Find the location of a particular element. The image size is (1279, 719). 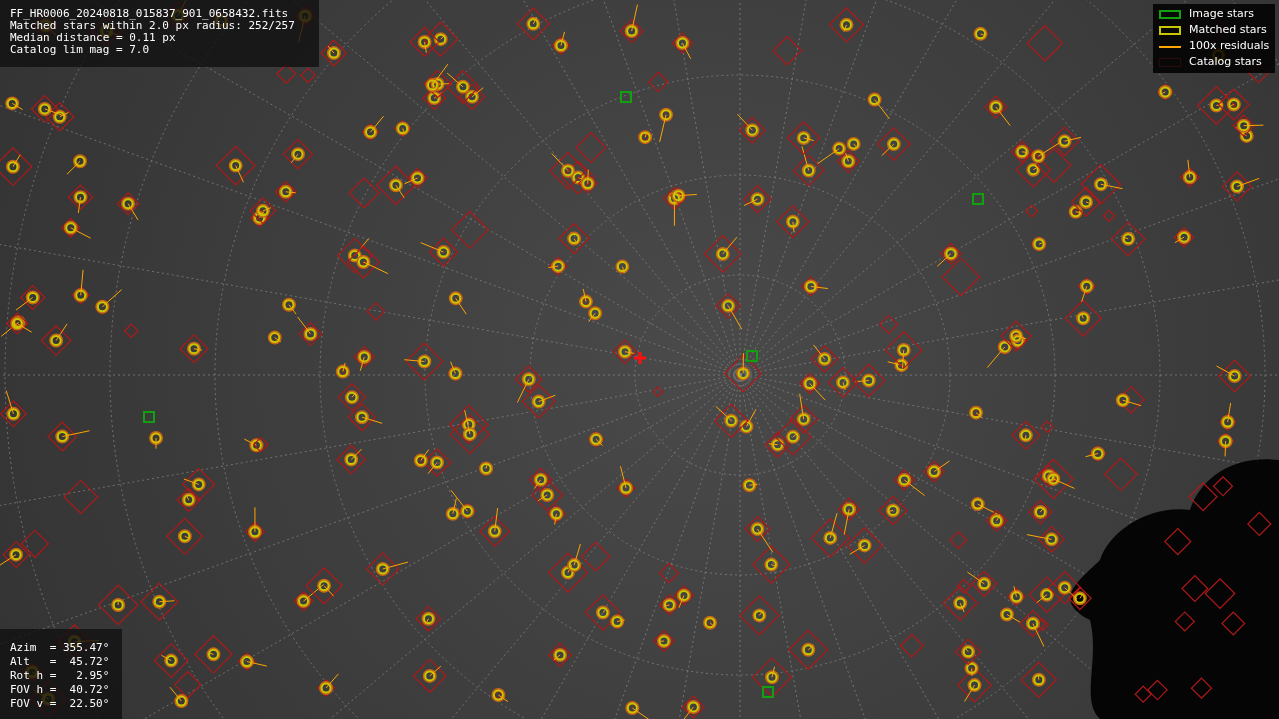

info-text: Catalog lim mag = 7.0 is located at coordinates (80, 50).